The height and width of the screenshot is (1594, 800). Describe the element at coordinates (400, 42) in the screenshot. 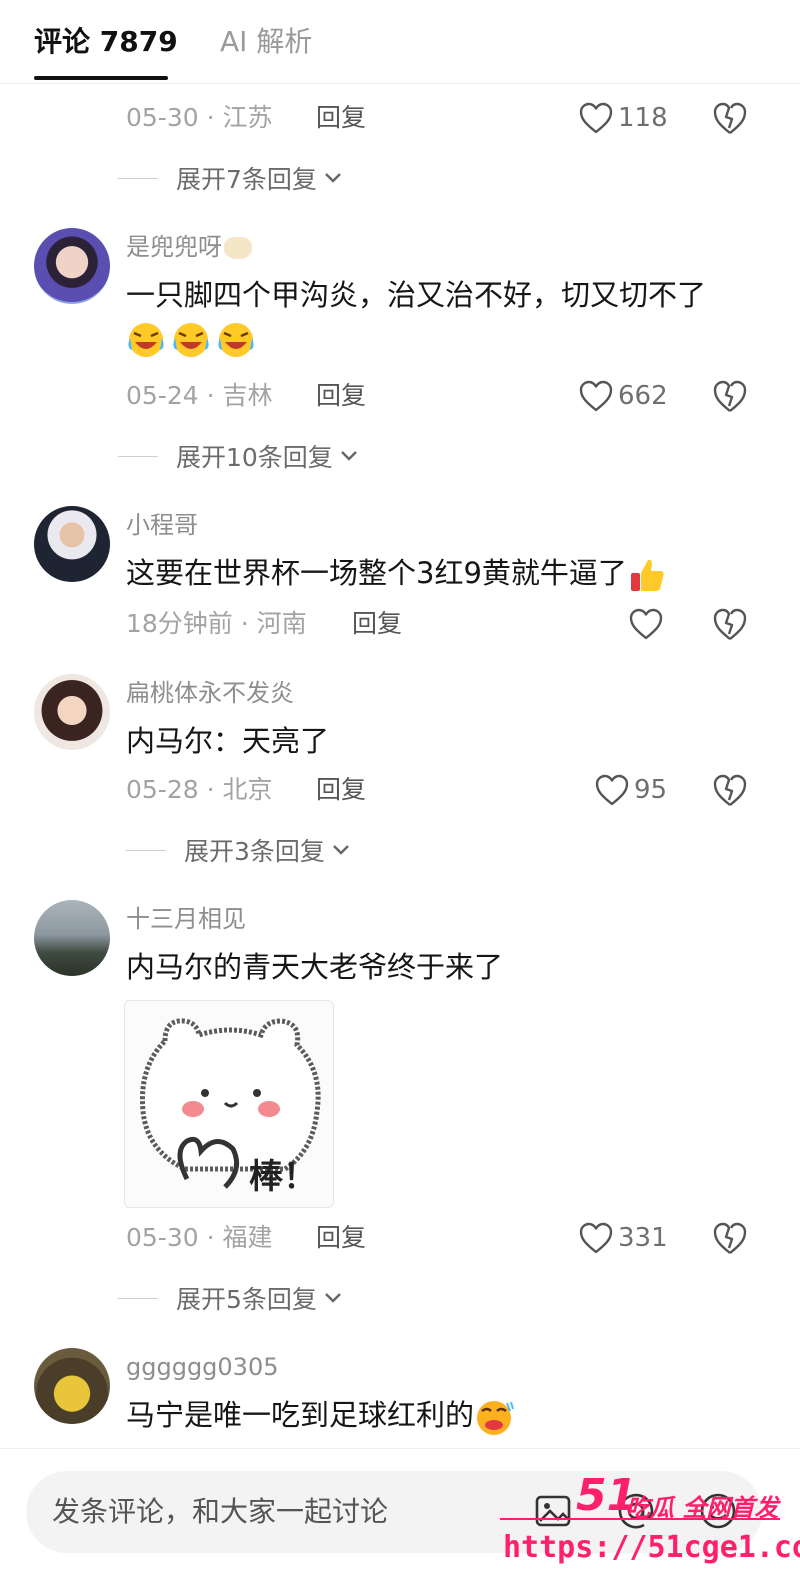

I see `comment-tabs: 评论 7879 AI 解析` at that location.